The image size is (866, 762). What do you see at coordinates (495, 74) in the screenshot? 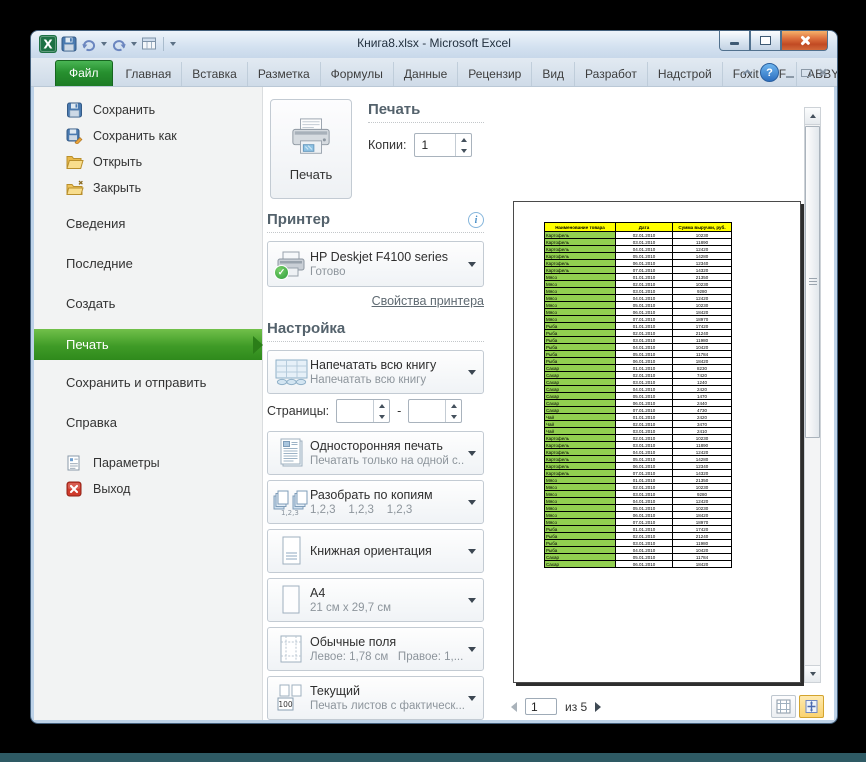
I see `ribbon-tab-review: Рецензир` at bounding box center [495, 74].